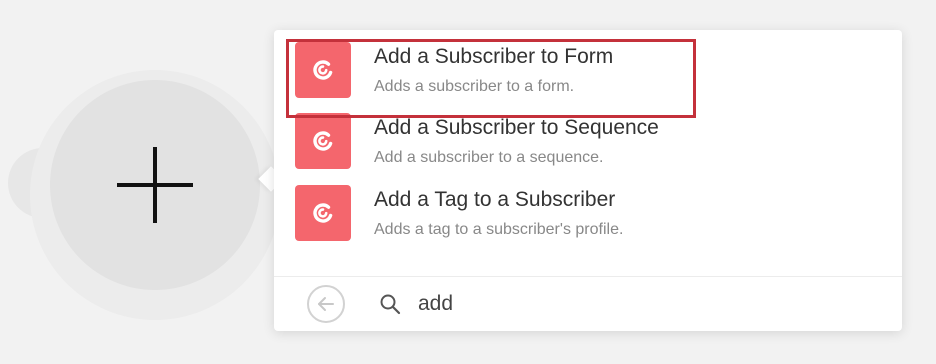 This screenshot has height=364, width=936. What do you see at coordinates (516, 127) in the screenshot?
I see `menu-item-title: Add a Subscriber to Sequence` at bounding box center [516, 127].